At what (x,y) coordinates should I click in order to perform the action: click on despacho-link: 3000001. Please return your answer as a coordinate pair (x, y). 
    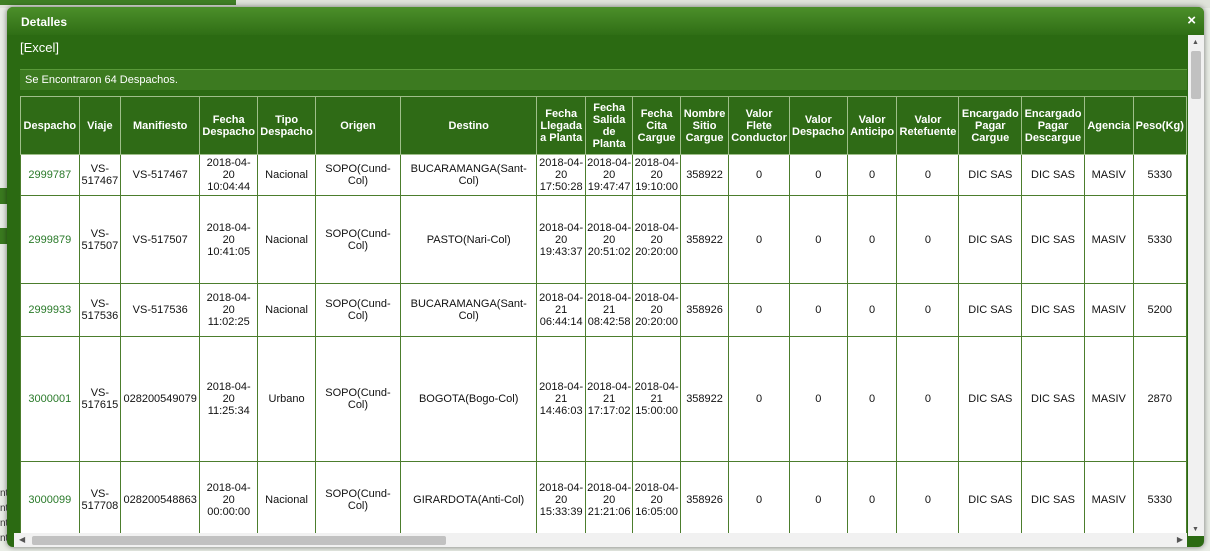
    Looking at the image, I should click on (50, 399).